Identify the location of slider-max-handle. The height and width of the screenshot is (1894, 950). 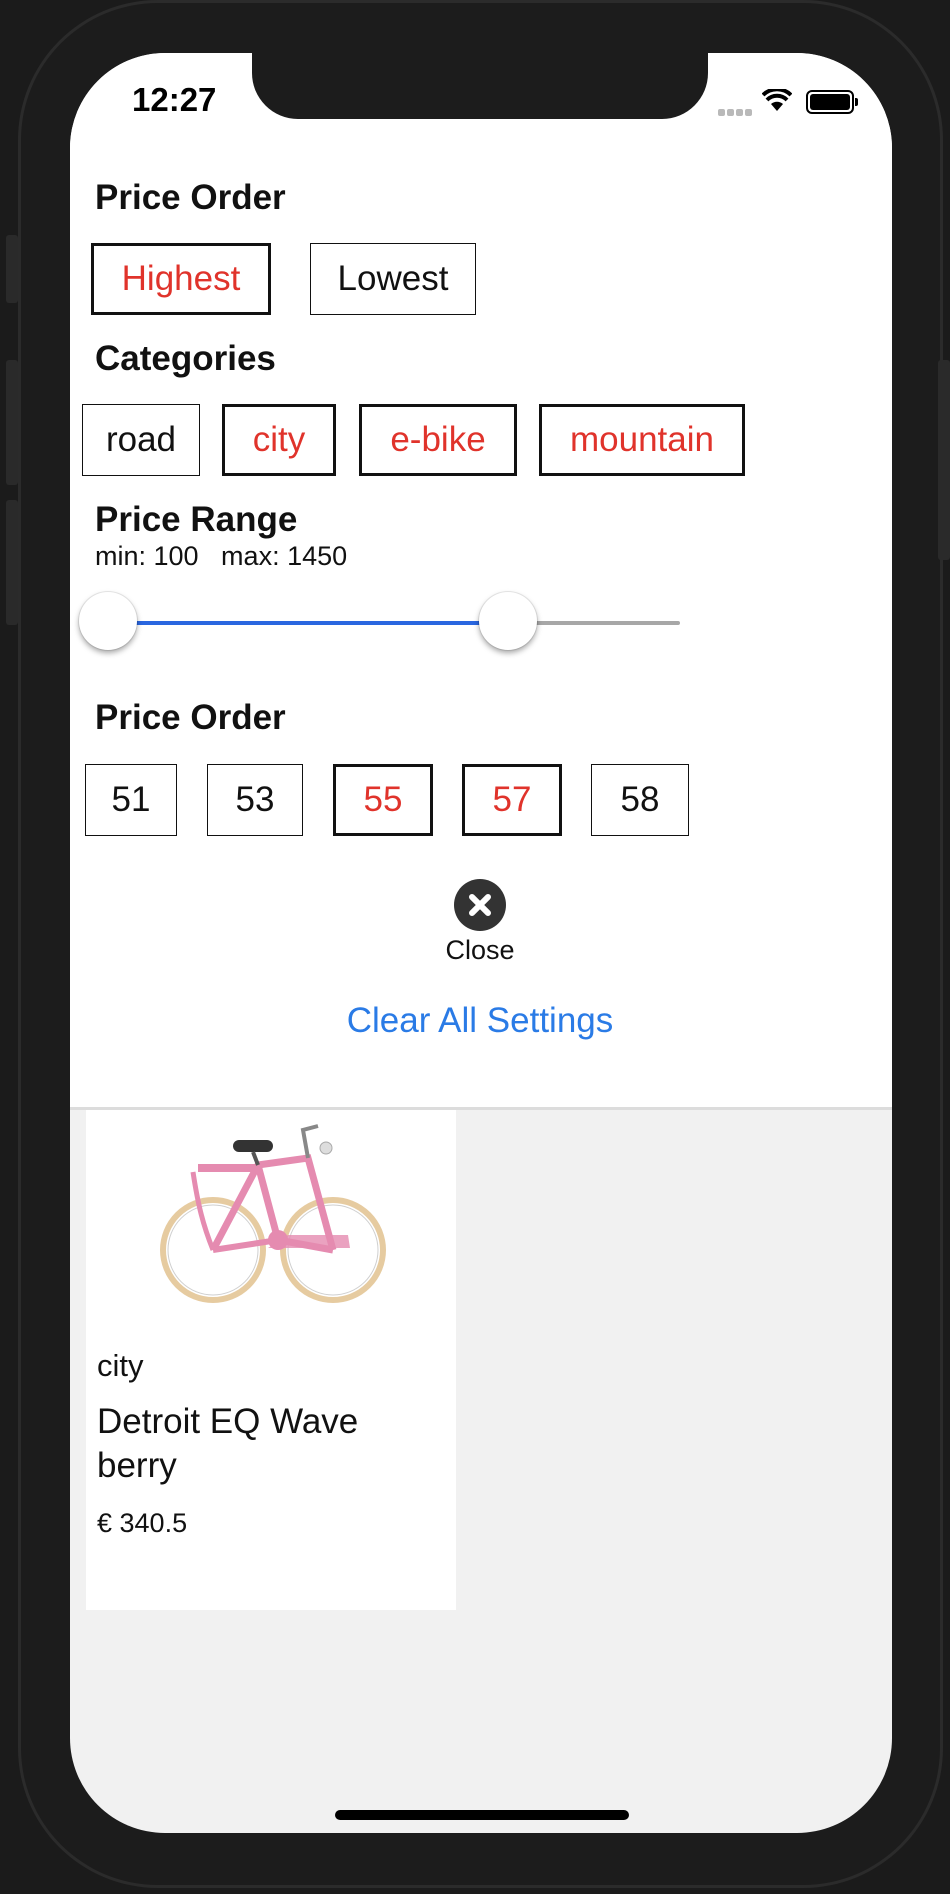
(508, 621).